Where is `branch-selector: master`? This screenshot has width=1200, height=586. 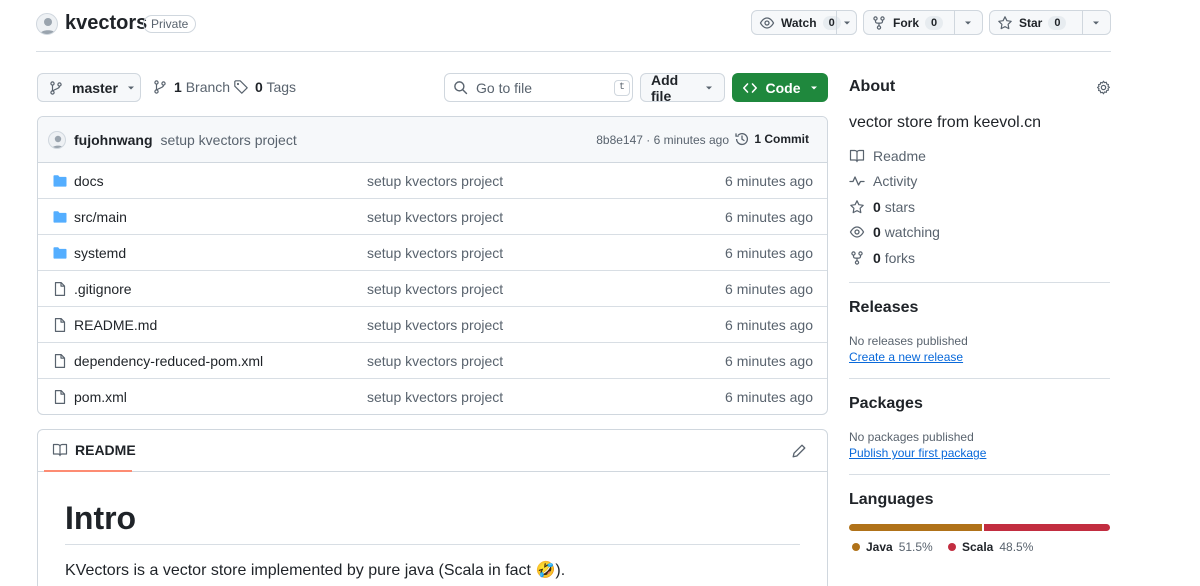
branch-selector: master is located at coordinates (89, 87).